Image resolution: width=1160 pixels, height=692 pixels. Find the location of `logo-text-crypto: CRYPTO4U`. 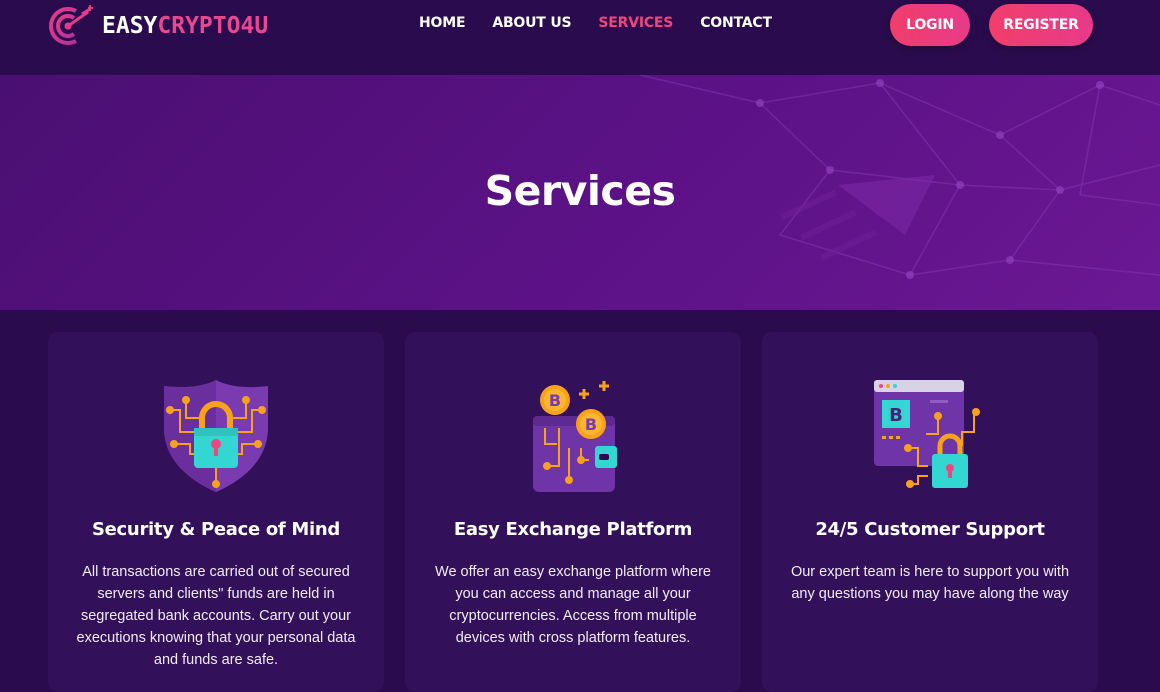

logo-text-crypto: CRYPTO4U is located at coordinates (213, 26).